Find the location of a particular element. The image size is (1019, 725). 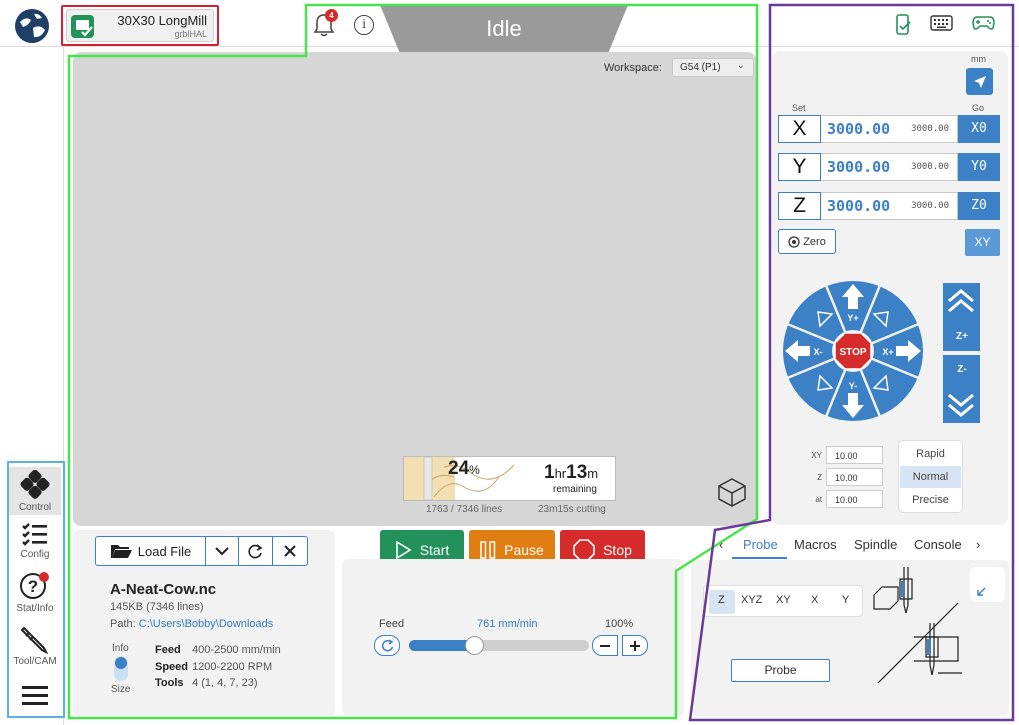

probe-axis-z: Z is located at coordinates (721, 600).